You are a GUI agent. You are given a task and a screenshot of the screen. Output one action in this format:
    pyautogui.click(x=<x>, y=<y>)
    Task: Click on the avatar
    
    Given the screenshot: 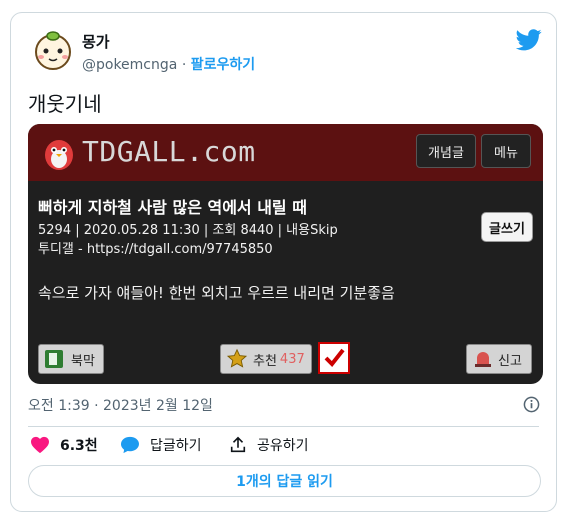 What is the action you would take?
    pyautogui.click(x=53, y=50)
    